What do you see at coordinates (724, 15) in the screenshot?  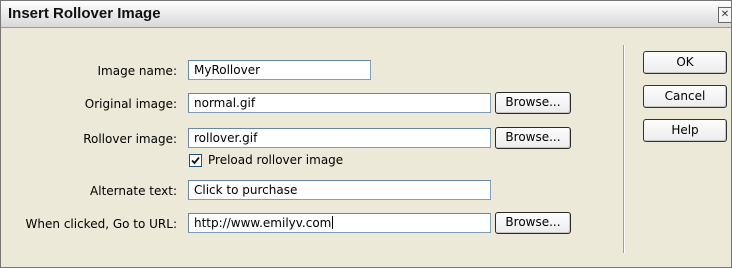 I see `close-icon: ✕` at bounding box center [724, 15].